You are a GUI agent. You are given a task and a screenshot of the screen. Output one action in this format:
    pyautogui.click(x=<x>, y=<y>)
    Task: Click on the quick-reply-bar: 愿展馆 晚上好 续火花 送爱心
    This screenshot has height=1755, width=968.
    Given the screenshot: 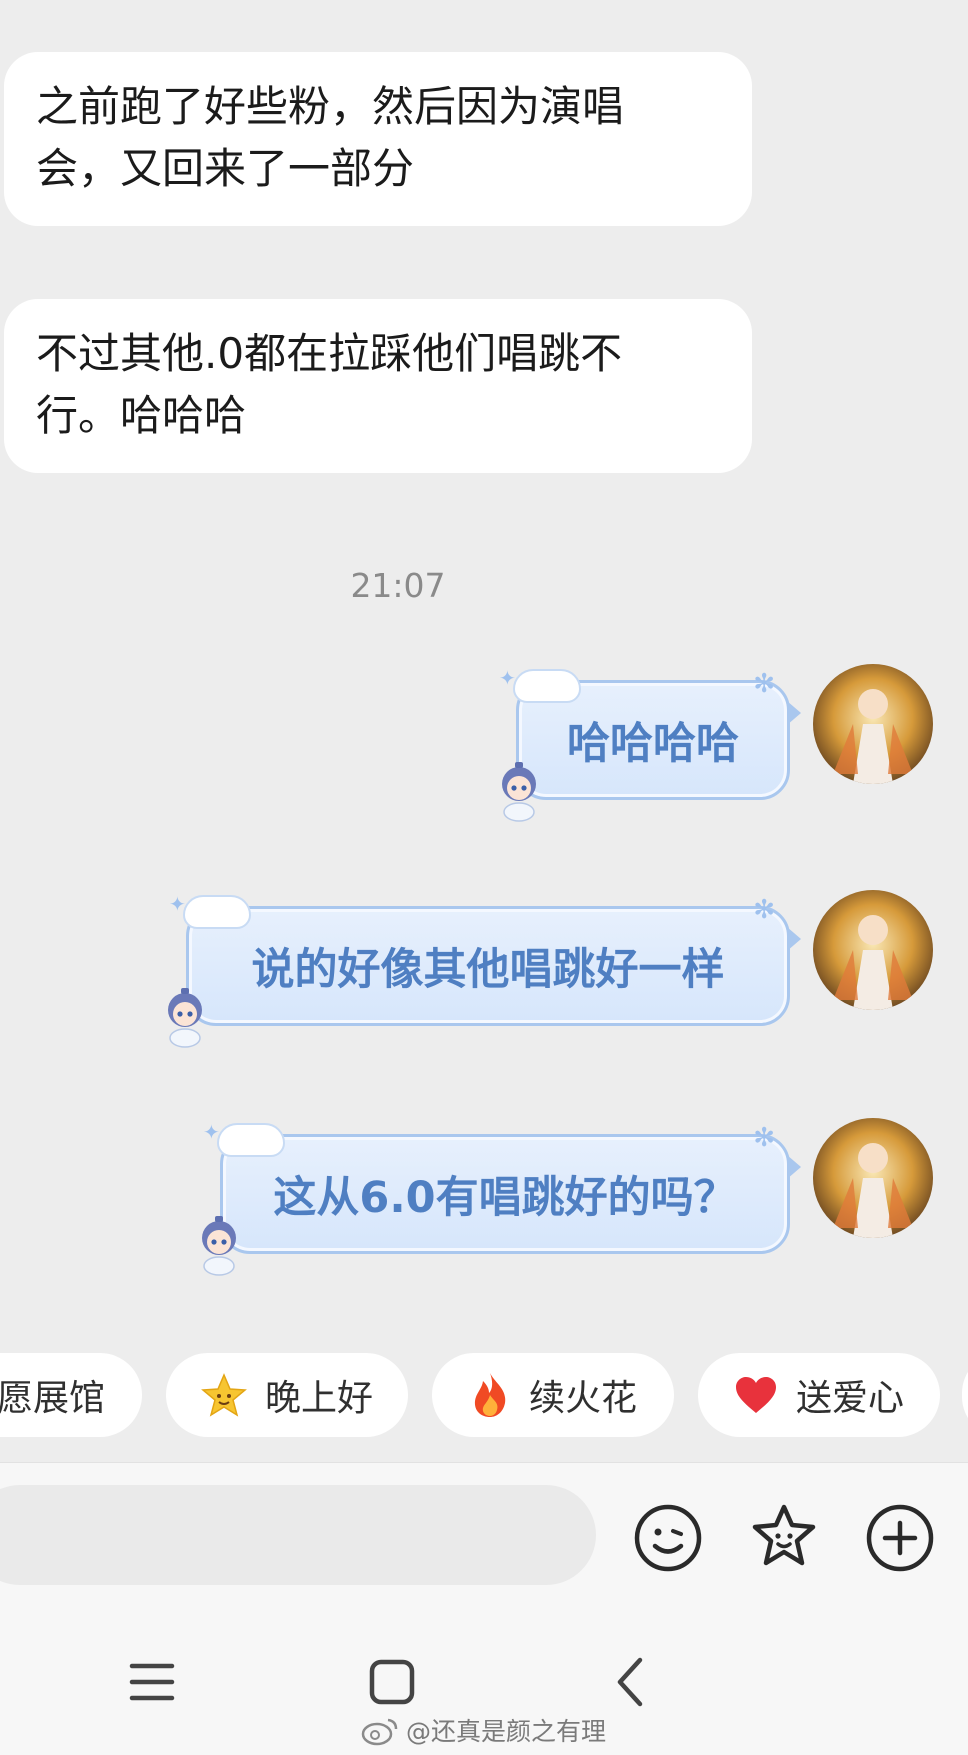 What is the action you would take?
    pyautogui.click(x=484, y=1396)
    